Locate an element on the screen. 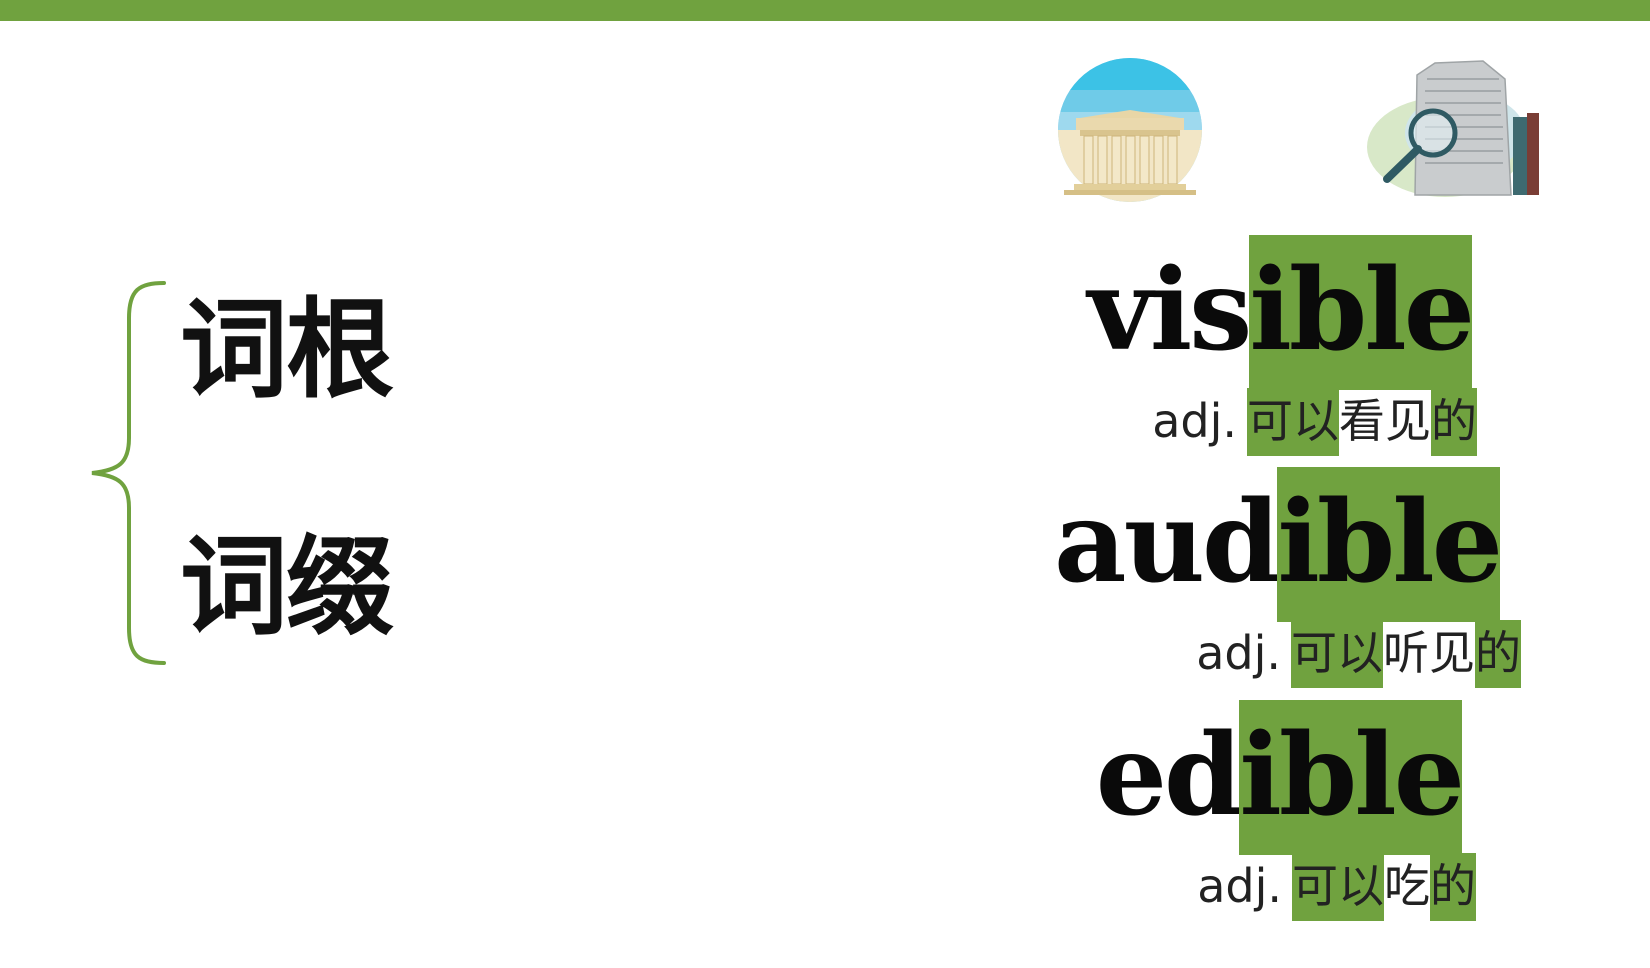 This screenshot has width=1650, height=968. word-edible: edible is located at coordinates (1280, 777).